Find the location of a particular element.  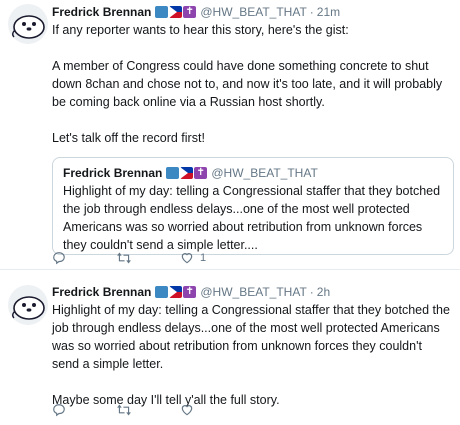

tweet-paragraph: Let's talk off the record first! is located at coordinates (128, 138).